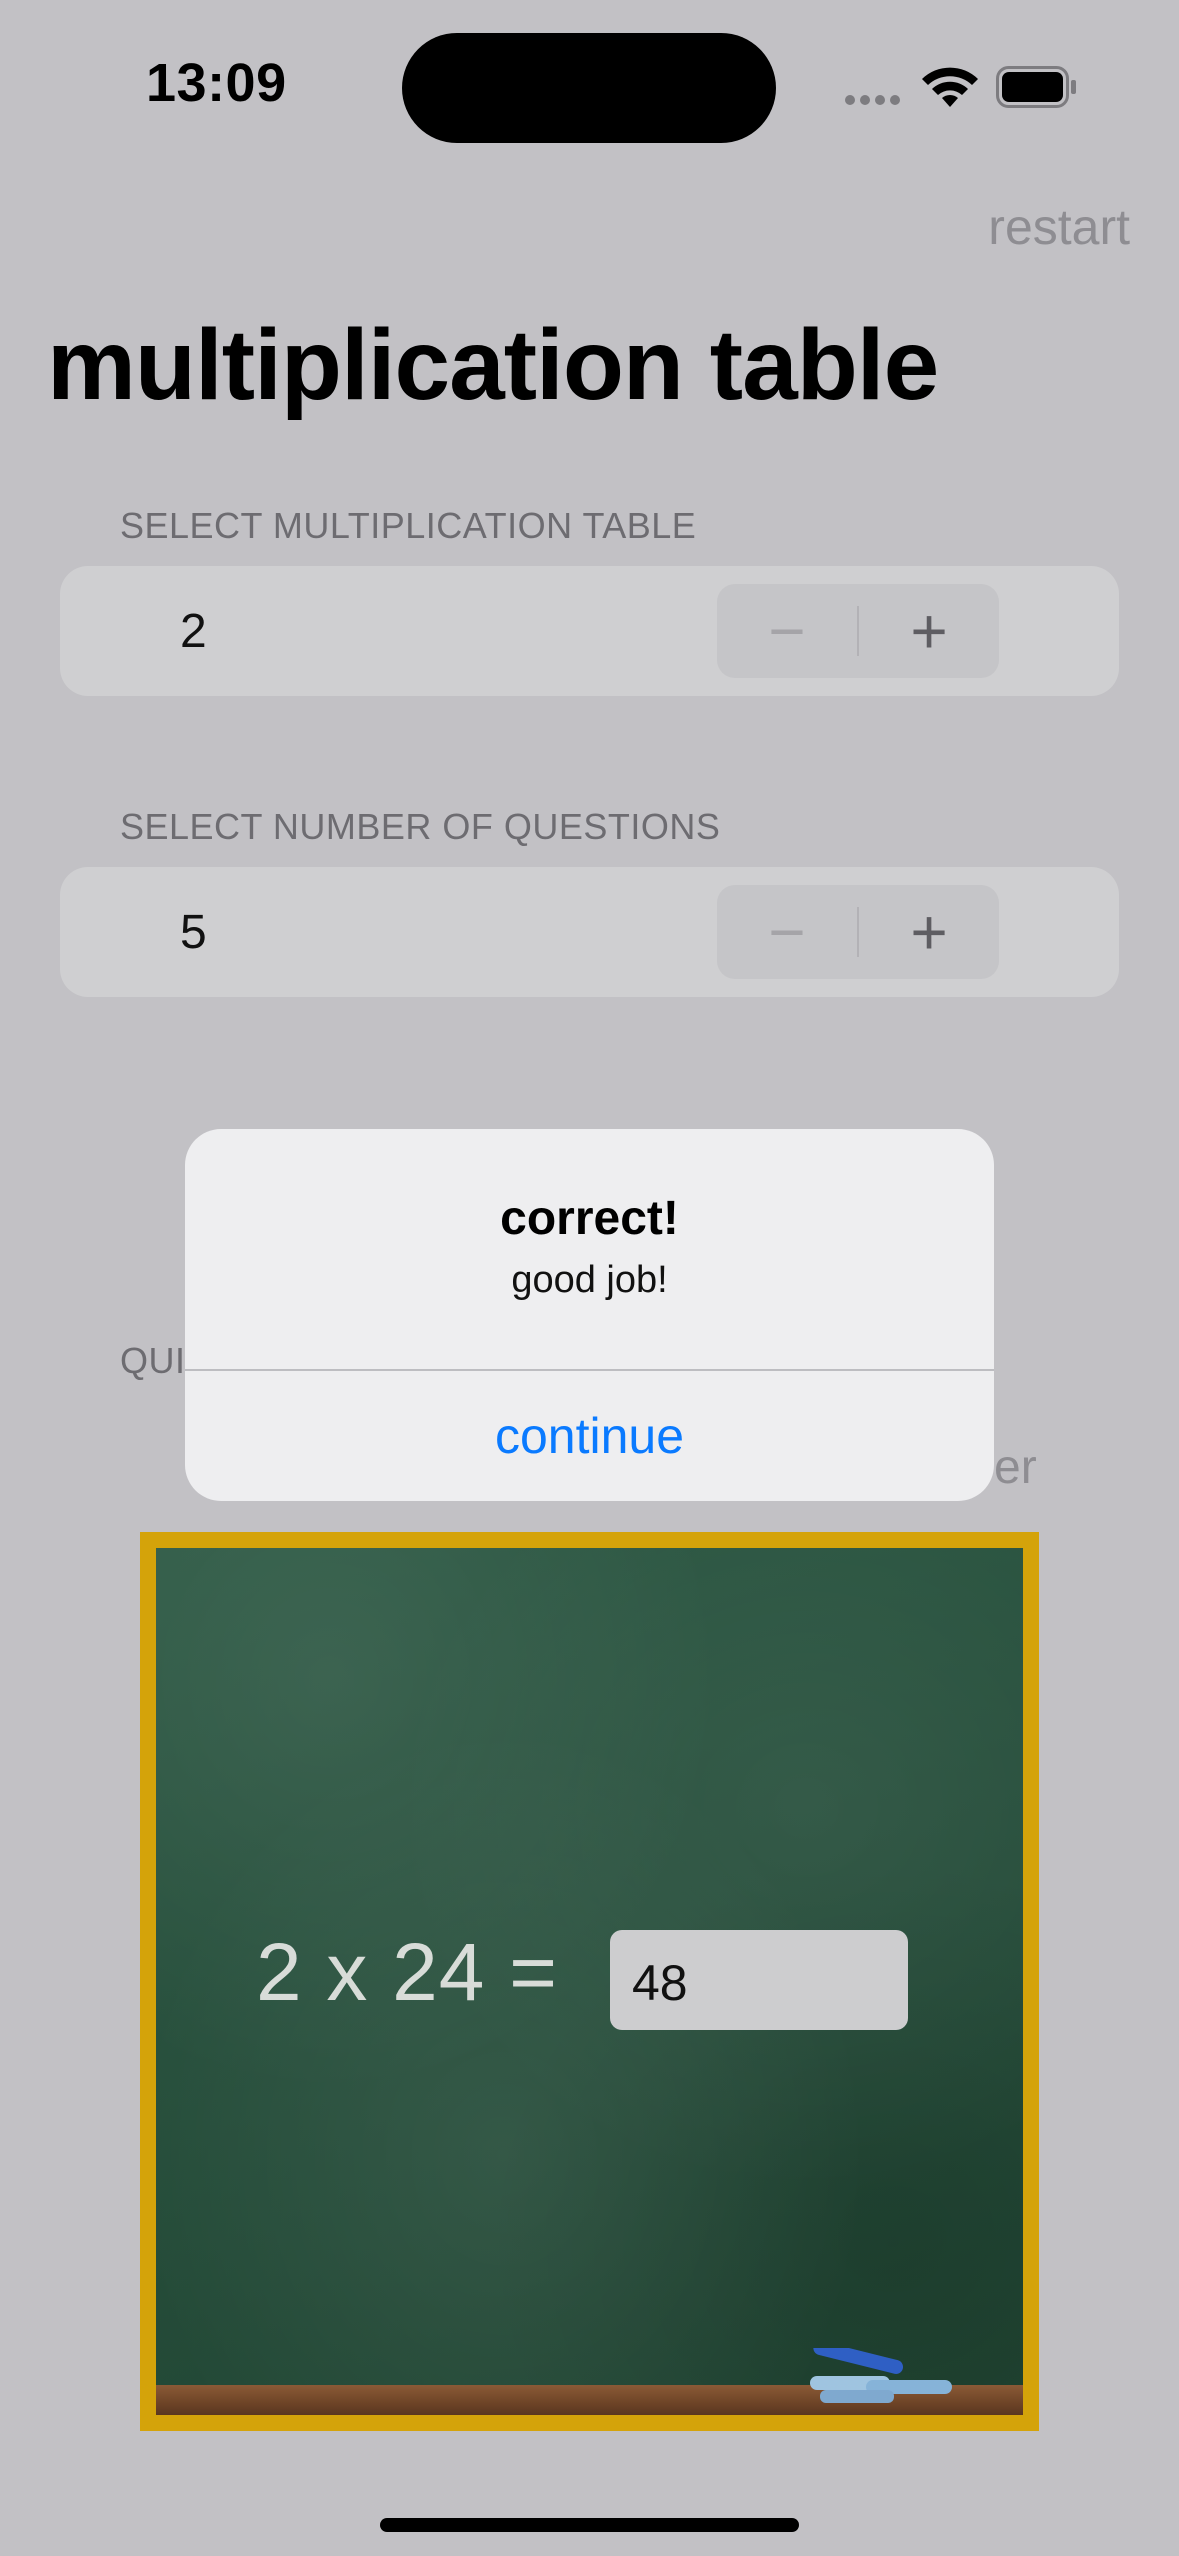 The height and width of the screenshot is (2556, 1179). I want to click on table-value: 2, so click(193, 631).